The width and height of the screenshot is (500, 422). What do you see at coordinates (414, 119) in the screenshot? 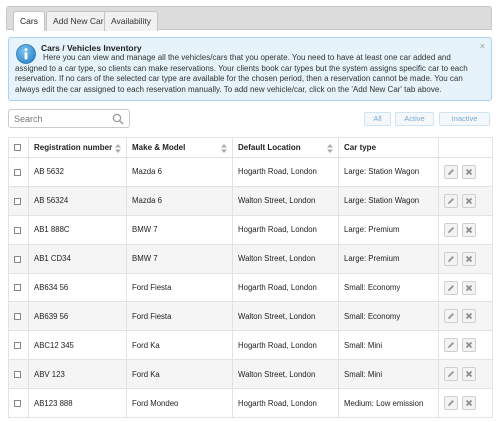
I see `filter-active-button: Active` at bounding box center [414, 119].